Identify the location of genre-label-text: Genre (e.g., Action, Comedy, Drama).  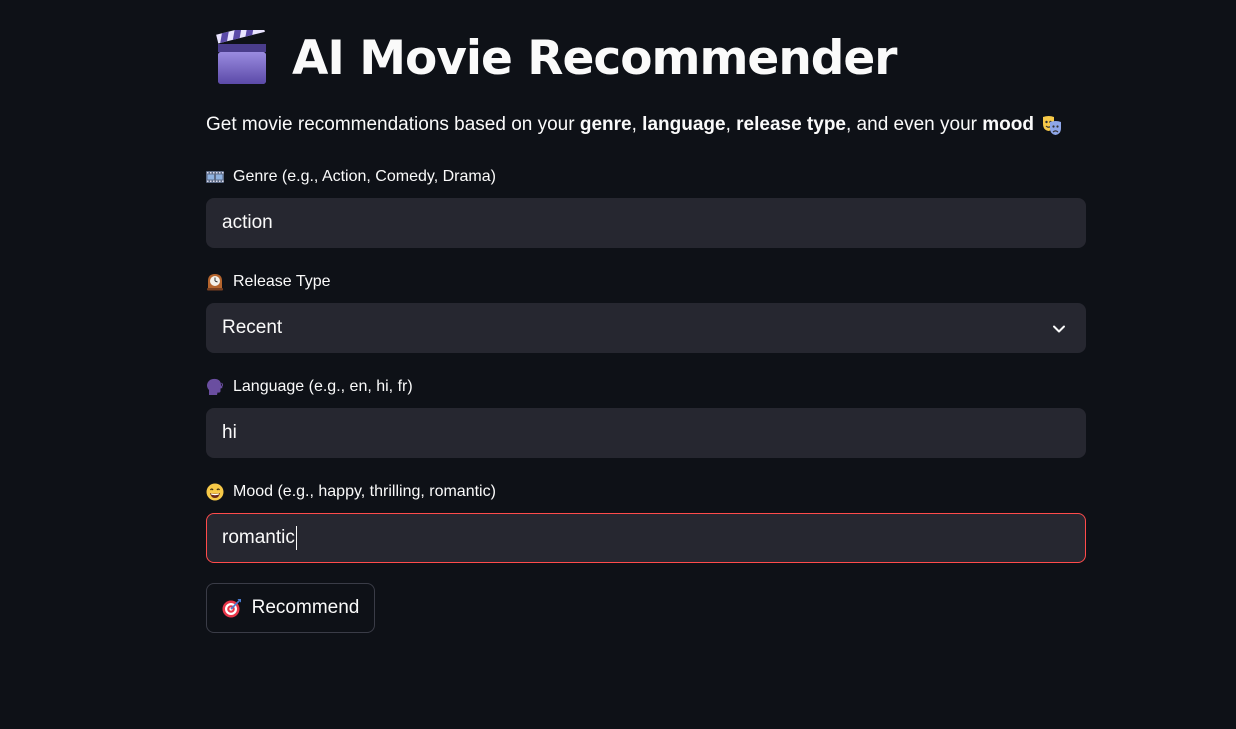
(364, 176).